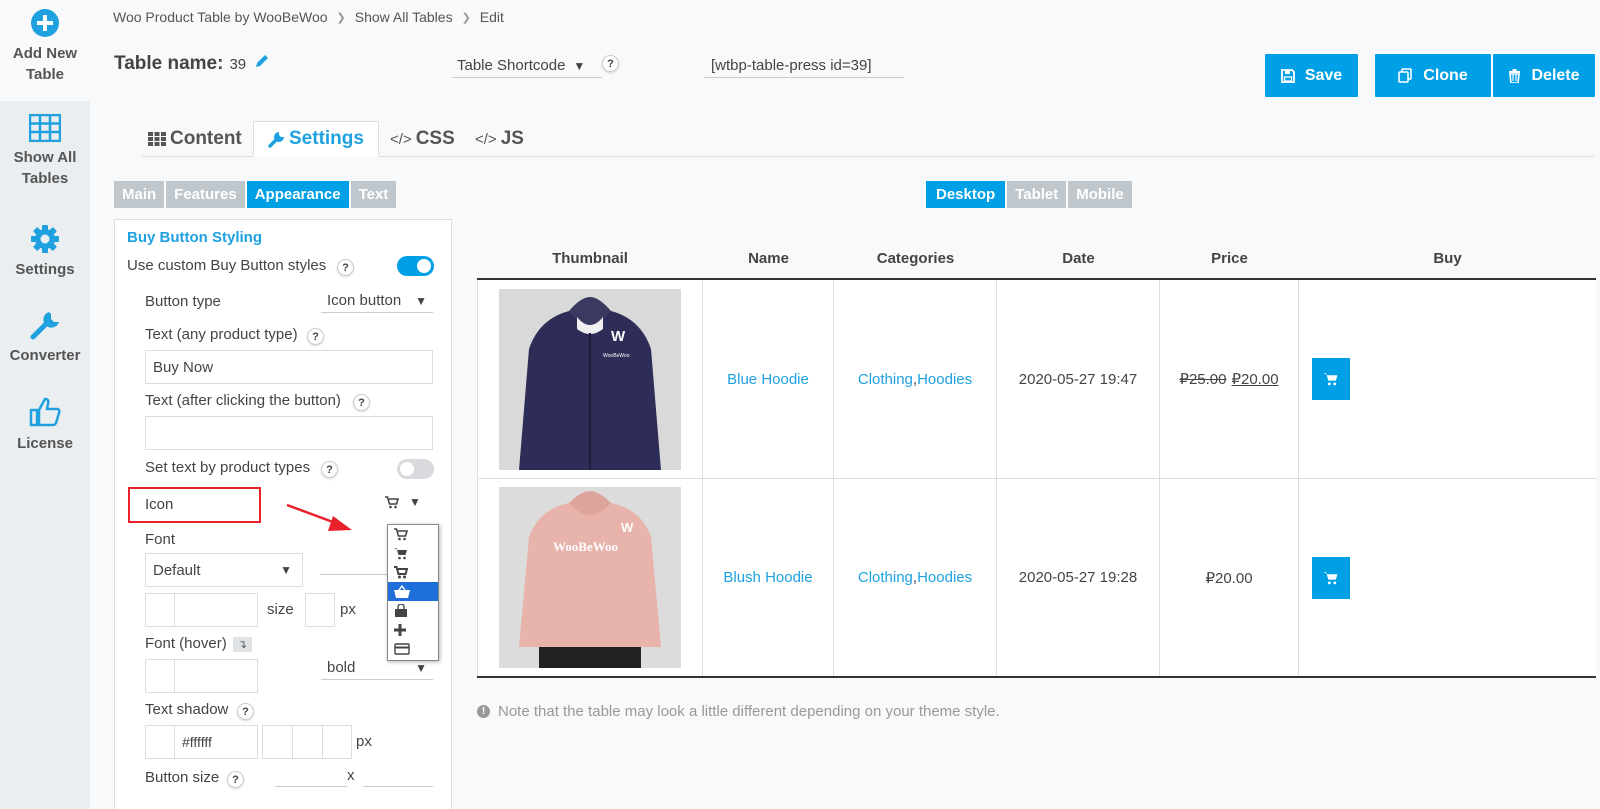 This screenshot has width=1600, height=809. What do you see at coordinates (224, 570) in the screenshot?
I see `font-select: Default ▼` at bounding box center [224, 570].